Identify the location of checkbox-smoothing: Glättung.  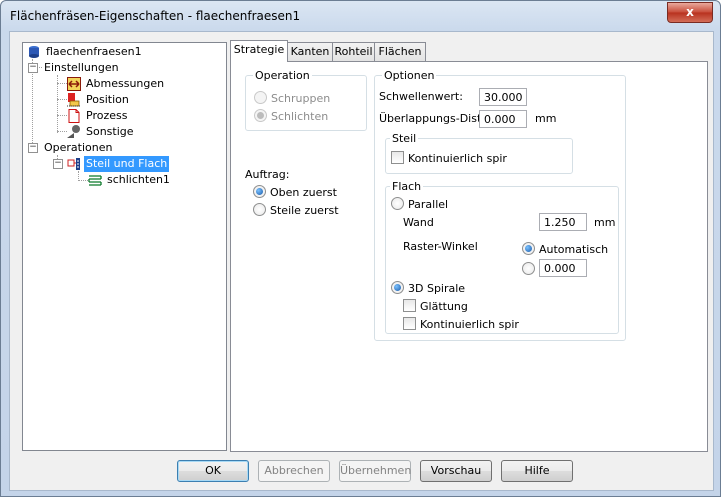
(435, 306).